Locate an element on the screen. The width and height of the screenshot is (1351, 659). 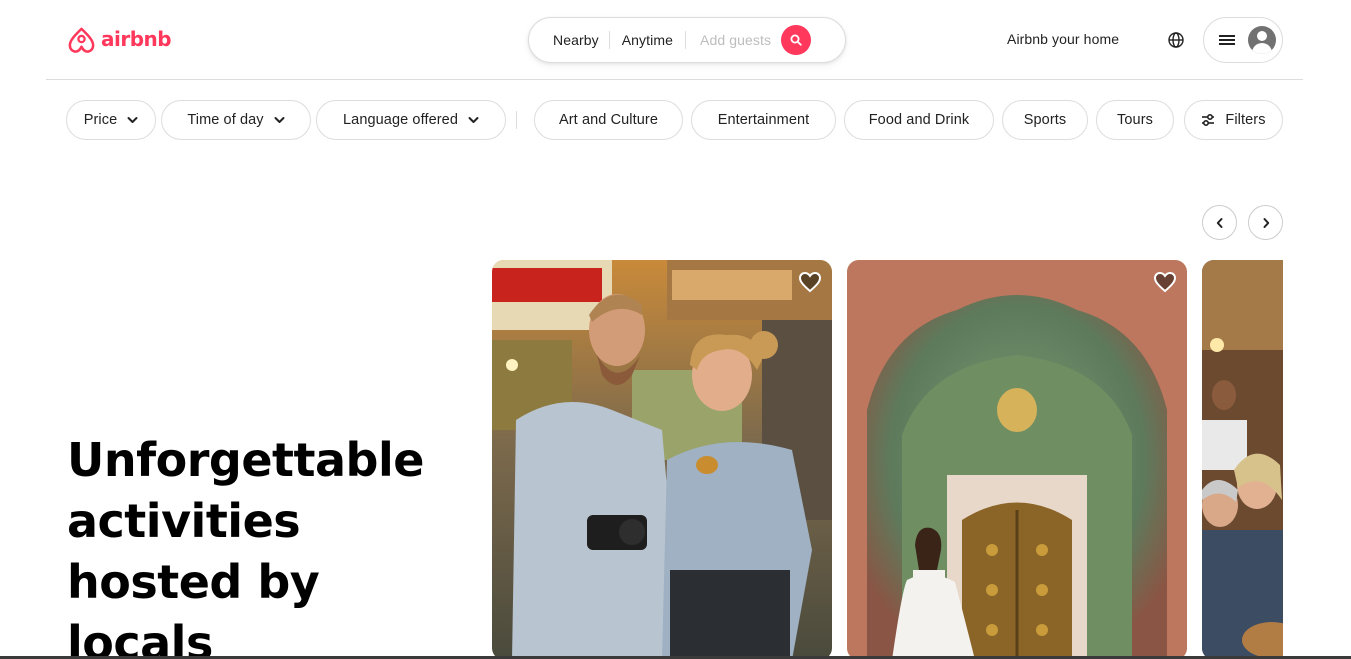
search-button is located at coordinates (796, 40).